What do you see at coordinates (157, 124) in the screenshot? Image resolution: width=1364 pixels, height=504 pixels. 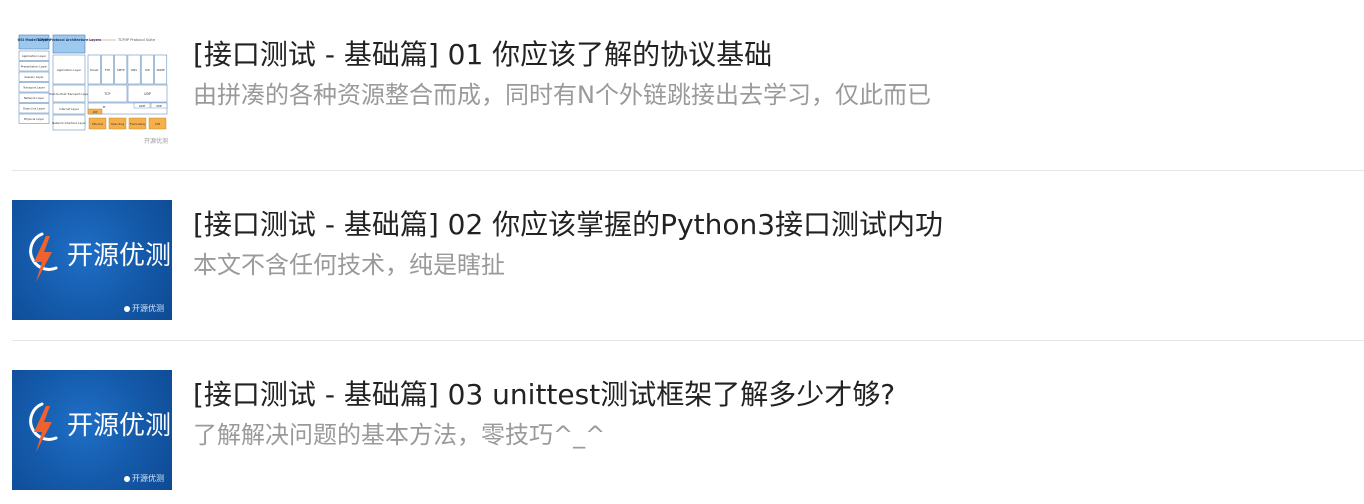 I see `link-protocol-label: ATM` at bounding box center [157, 124].